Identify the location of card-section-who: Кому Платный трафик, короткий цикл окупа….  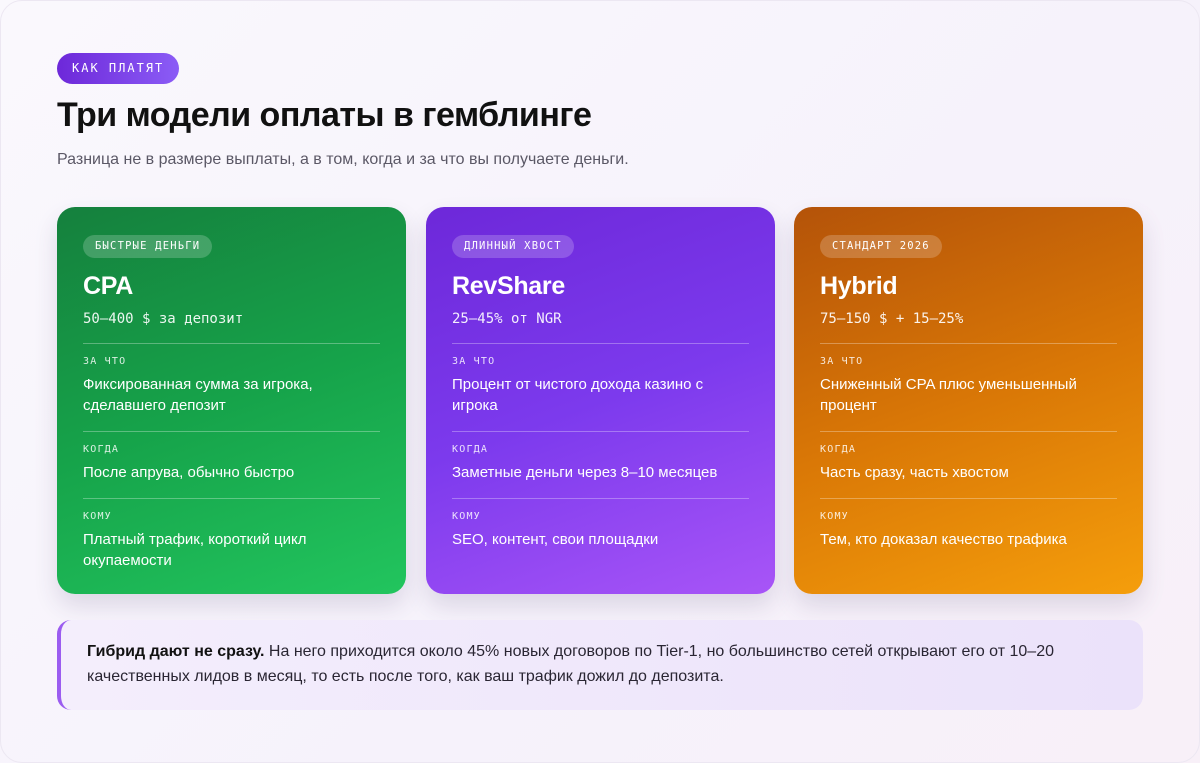
(231, 534).